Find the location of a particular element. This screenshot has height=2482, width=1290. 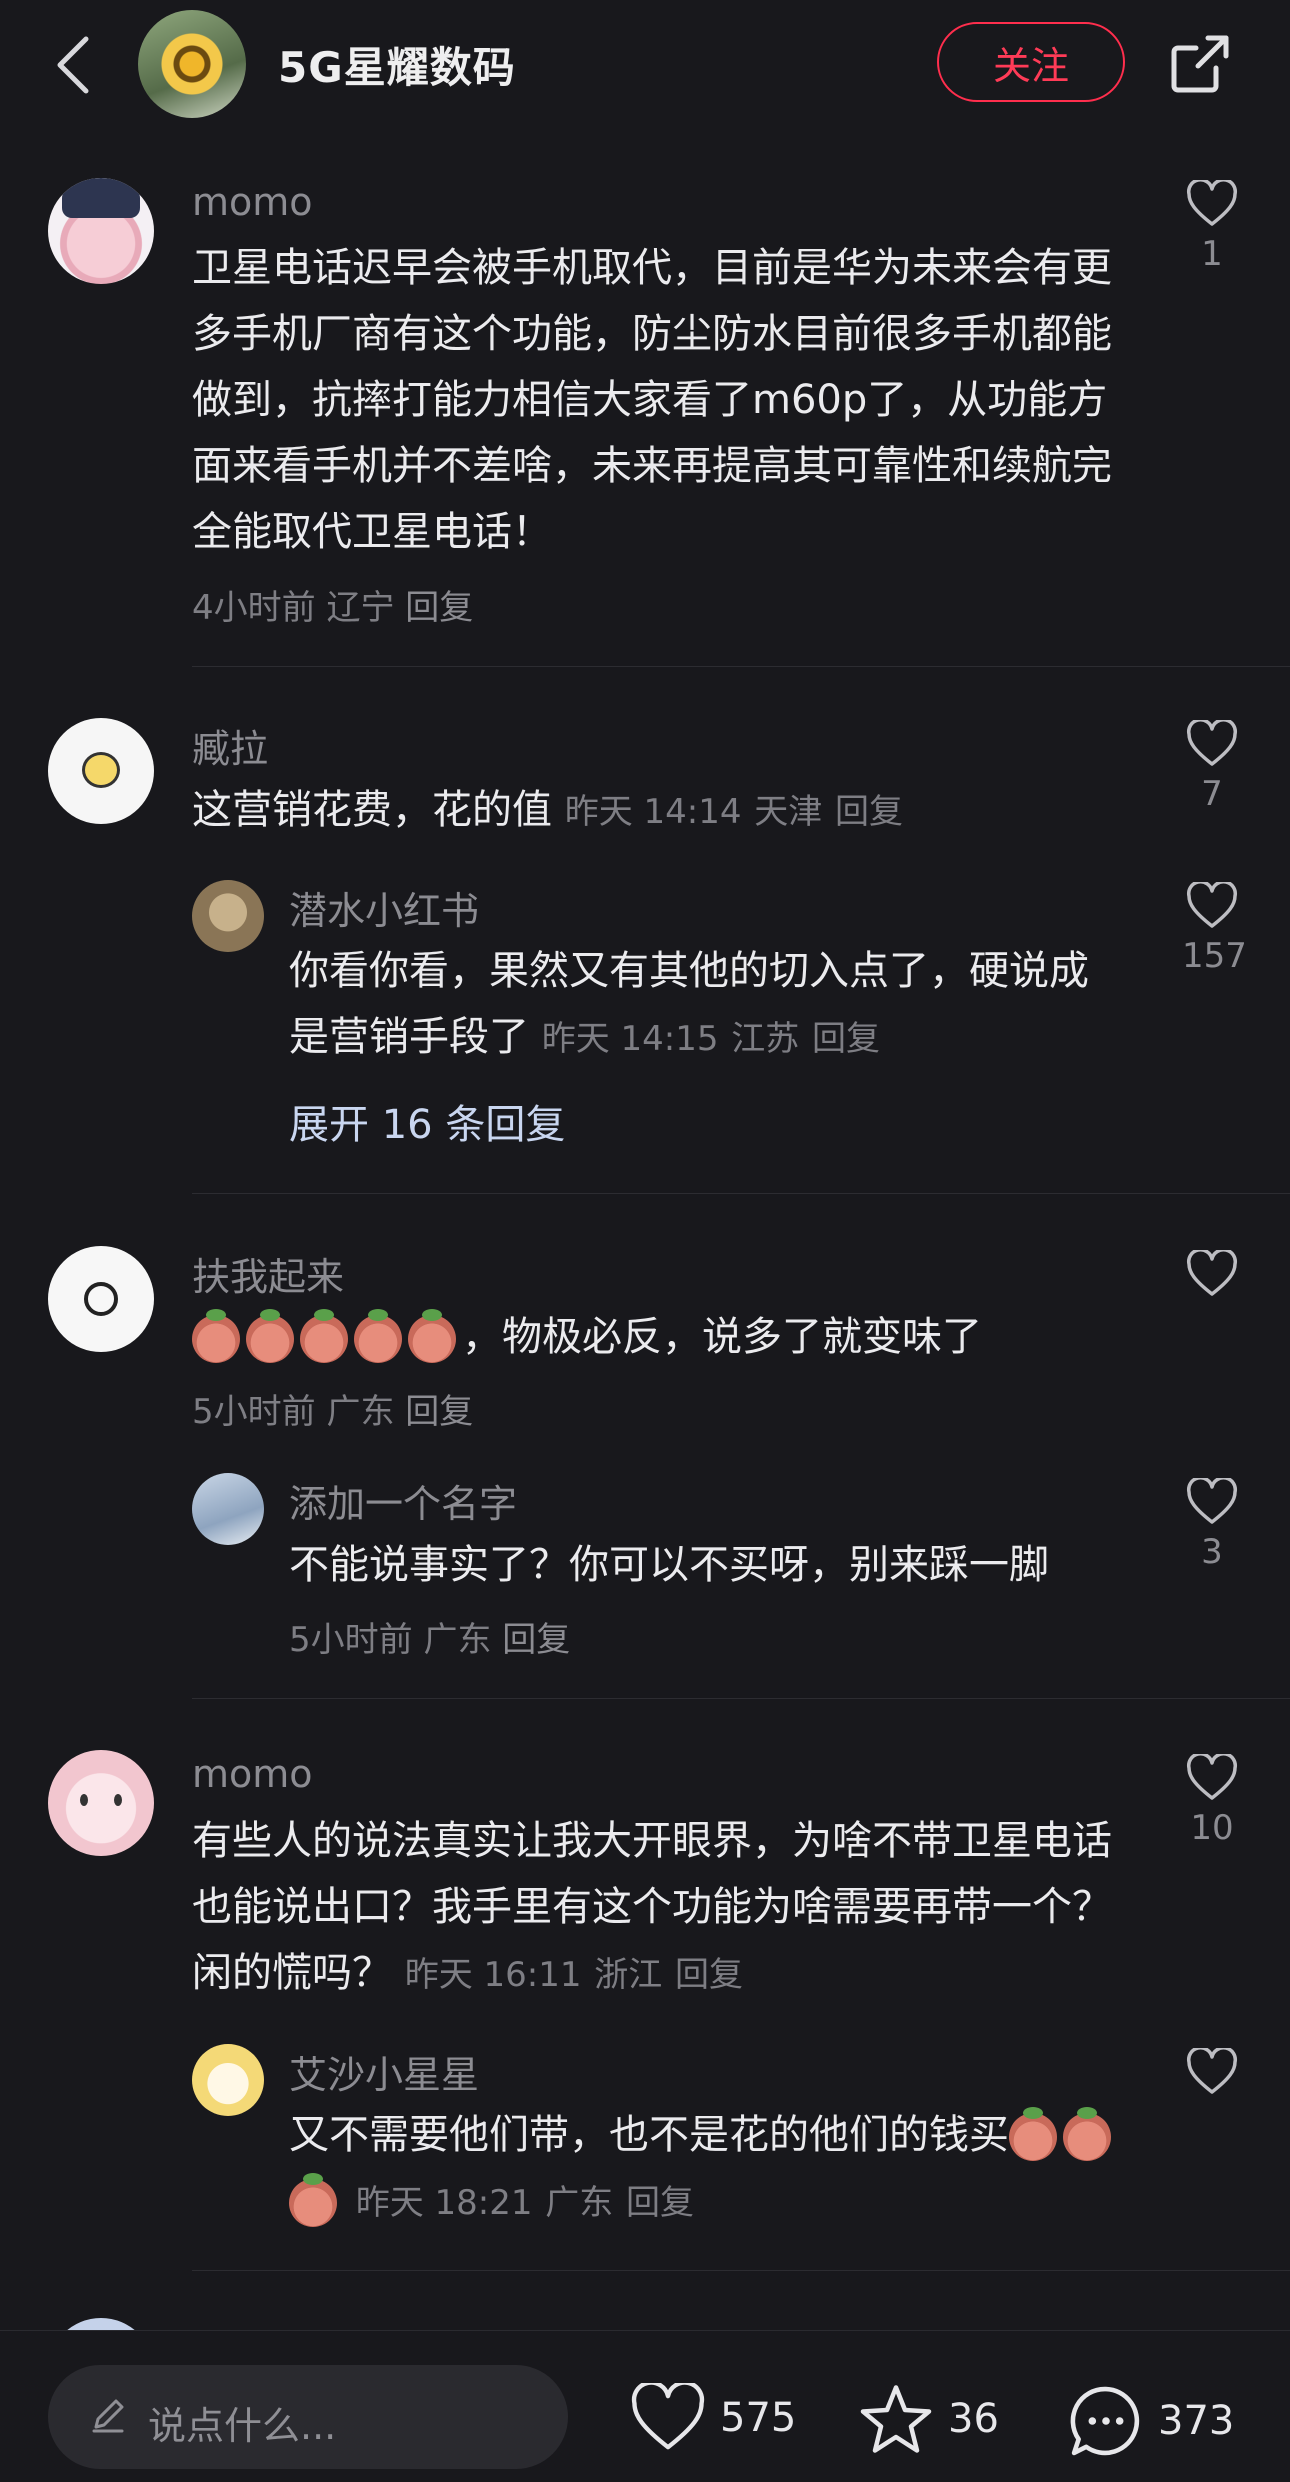

username: 扶我起来 is located at coordinates (268, 1273).